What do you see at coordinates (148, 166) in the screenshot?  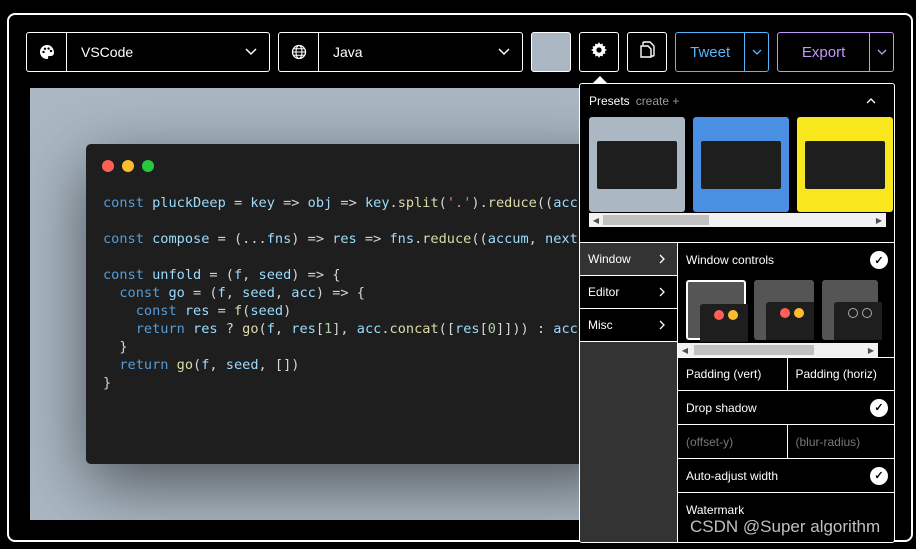 I see `maximize-dot` at bounding box center [148, 166].